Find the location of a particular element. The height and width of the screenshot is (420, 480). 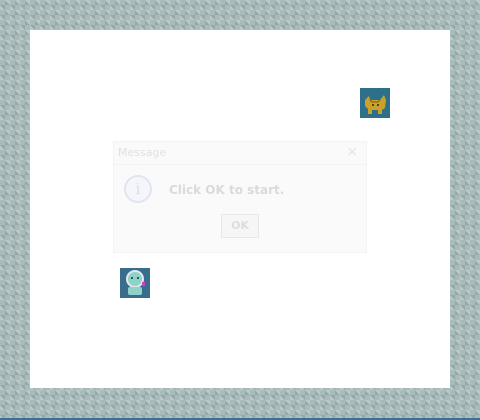

info-icon: i is located at coordinates (138, 189).